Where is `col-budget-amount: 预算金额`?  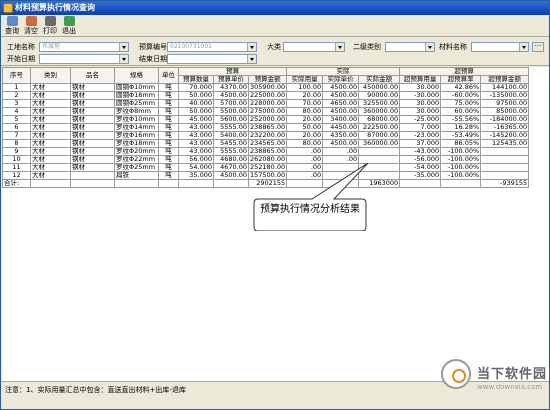
col-budget-amount: 预算金额 is located at coordinates (267, 79).